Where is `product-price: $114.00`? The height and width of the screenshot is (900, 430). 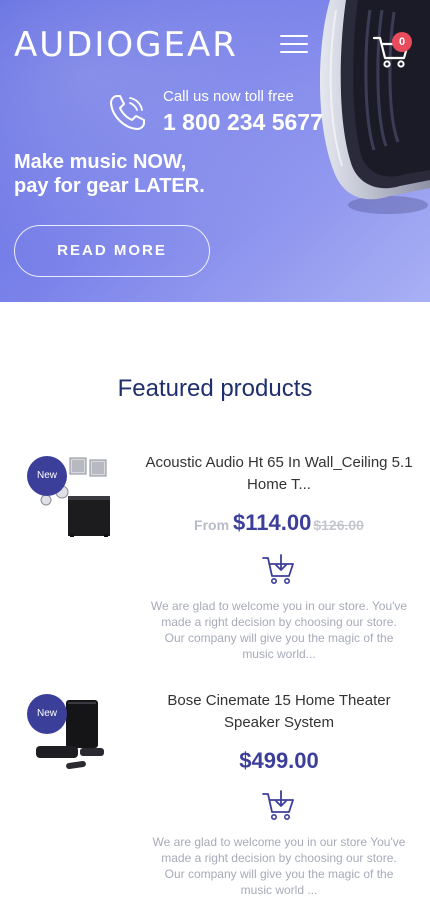 product-price: $114.00 is located at coordinates (272, 522).